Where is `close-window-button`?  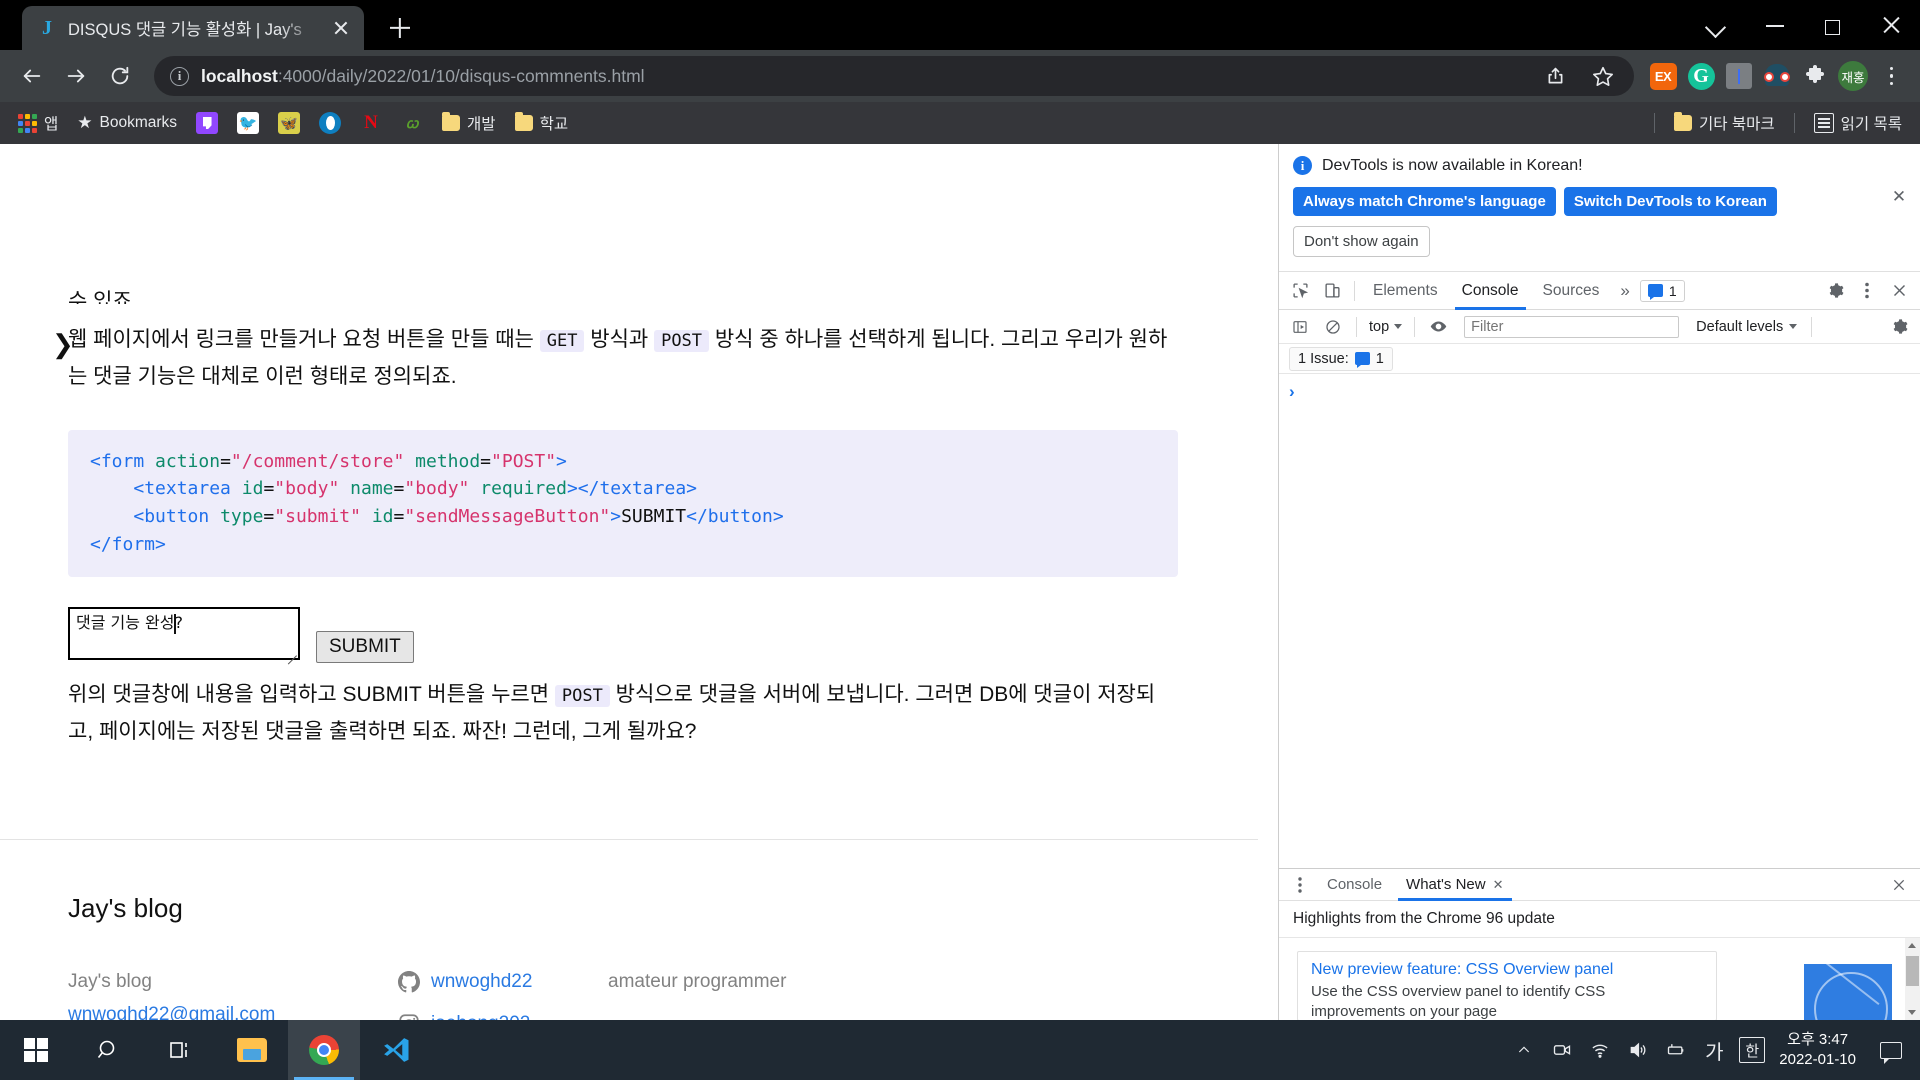
close-window-button is located at coordinates (1891, 25).